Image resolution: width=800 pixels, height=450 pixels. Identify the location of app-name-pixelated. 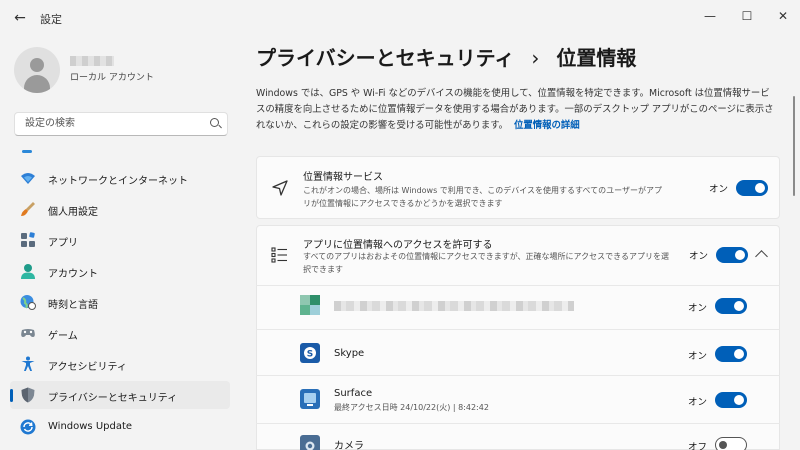
(454, 306).